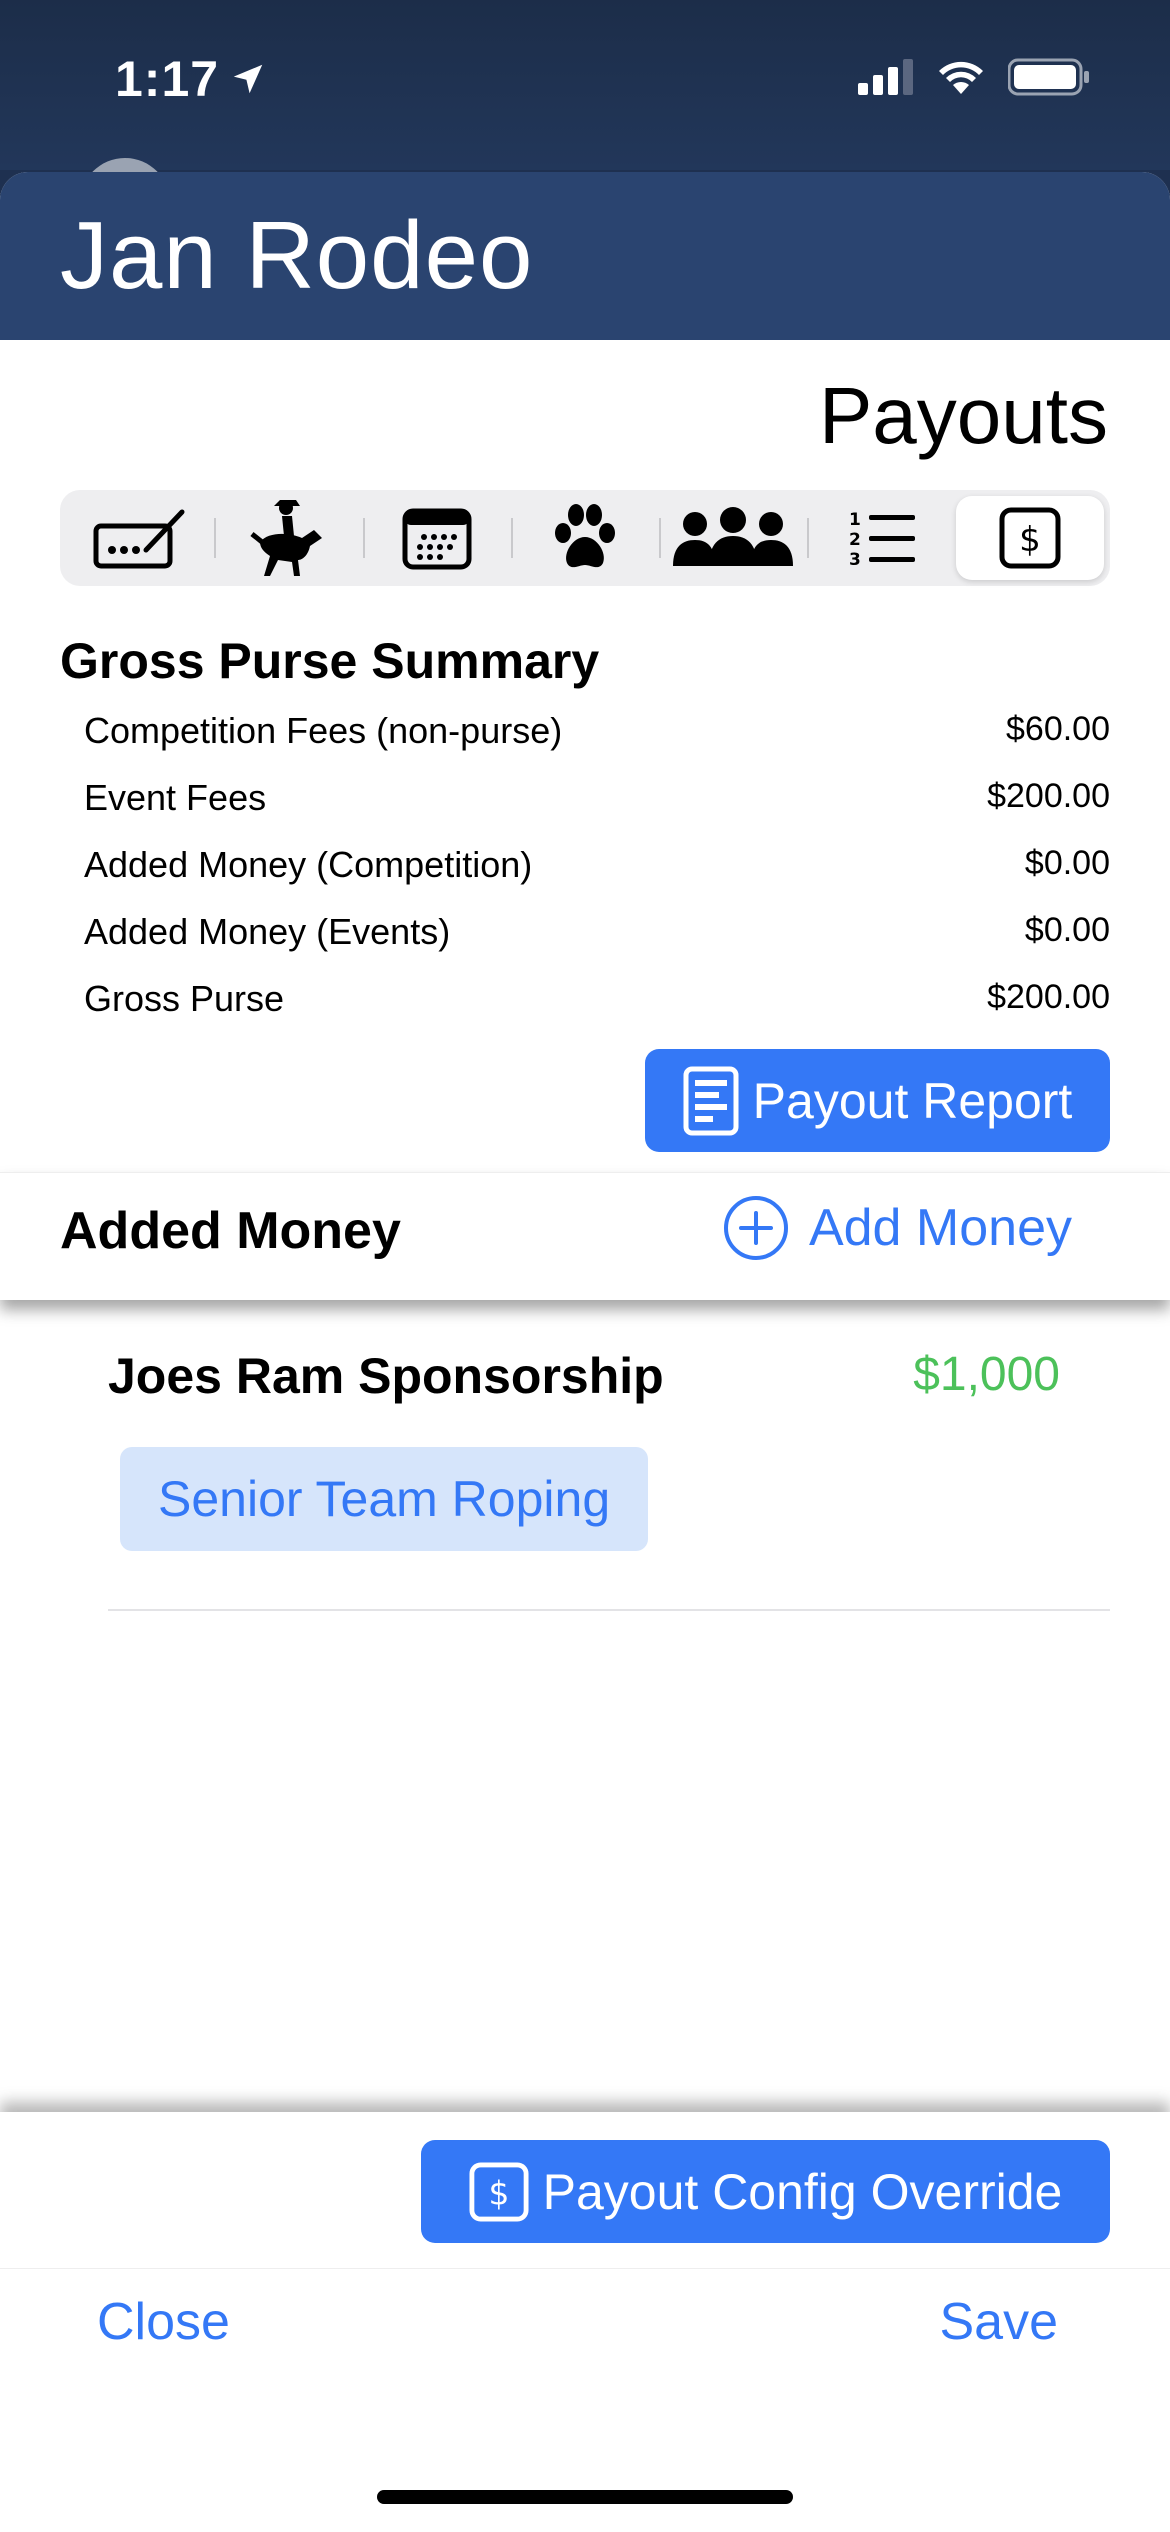 The image size is (1170, 2532). I want to click on payout-report-button: Payout Report, so click(877, 1100).